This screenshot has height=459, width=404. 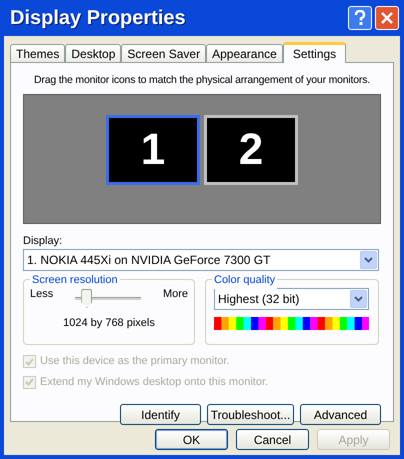 I want to click on tab: Desktop, so click(x=93, y=53).